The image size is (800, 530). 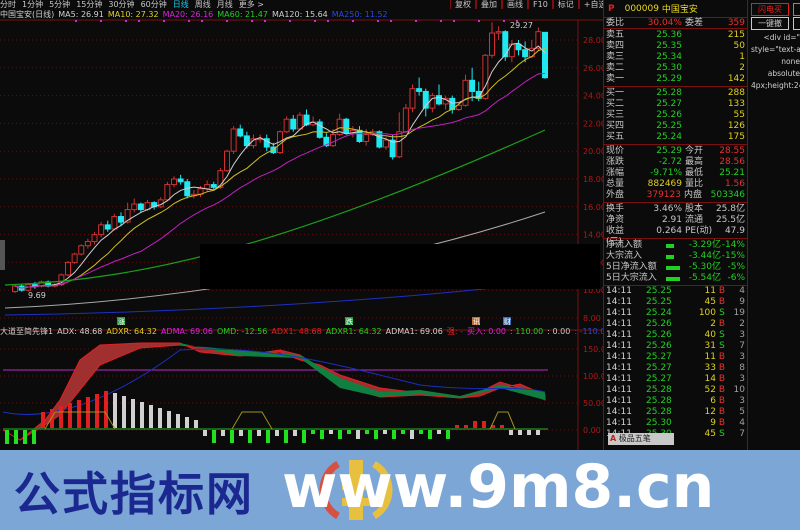 I want to click on tick-side: B, so click(x=722, y=401).